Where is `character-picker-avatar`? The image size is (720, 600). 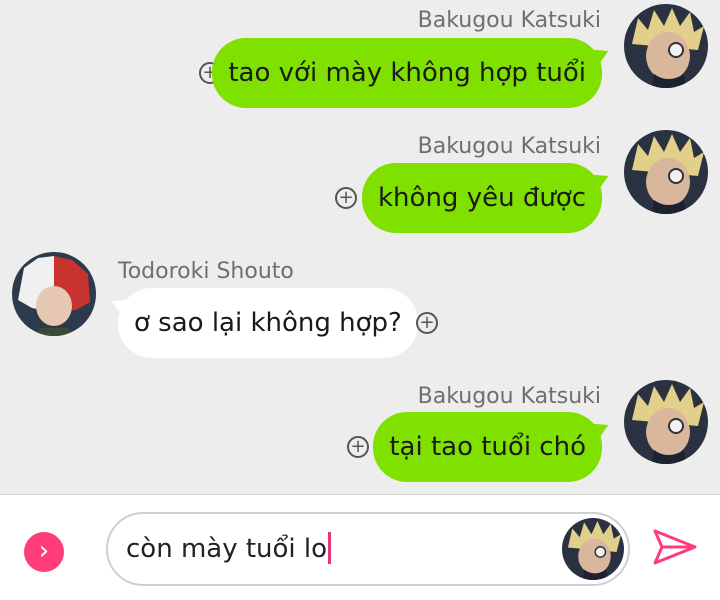 character-picker-avatar is located at coordinates (593, 549).